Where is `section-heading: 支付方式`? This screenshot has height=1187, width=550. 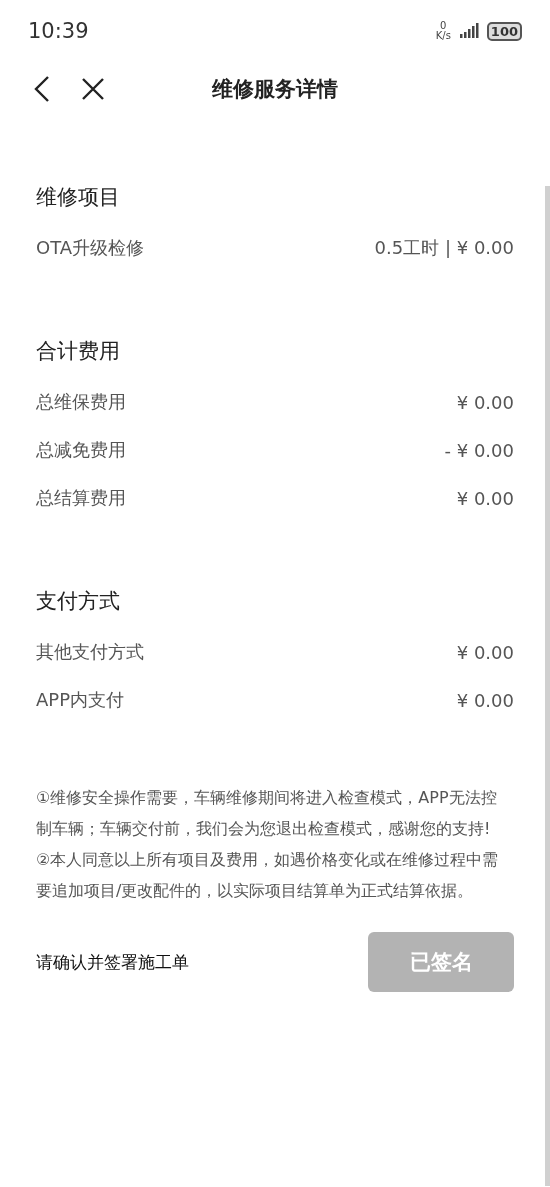
section-heading: 支付方式 is located at coordinates (78, 601).